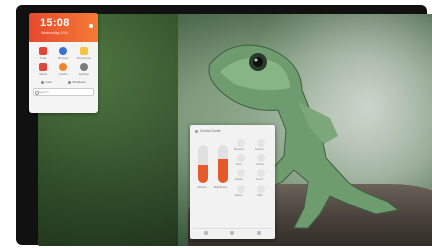 This screenshot has width=432, height=248. I want to click on app-media: Media, so click(43, 69).